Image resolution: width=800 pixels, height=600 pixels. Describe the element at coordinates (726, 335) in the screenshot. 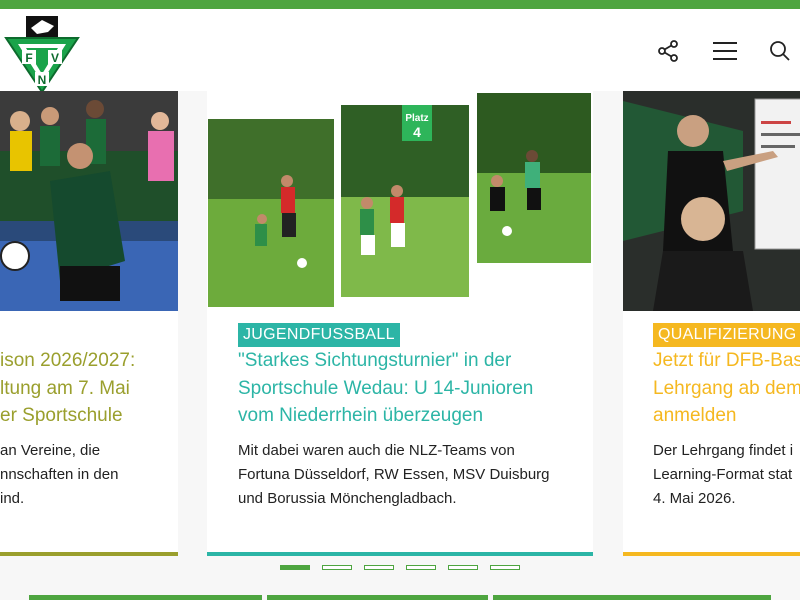

I see `category-tag: QUALIFIZIERUNG` at that location.